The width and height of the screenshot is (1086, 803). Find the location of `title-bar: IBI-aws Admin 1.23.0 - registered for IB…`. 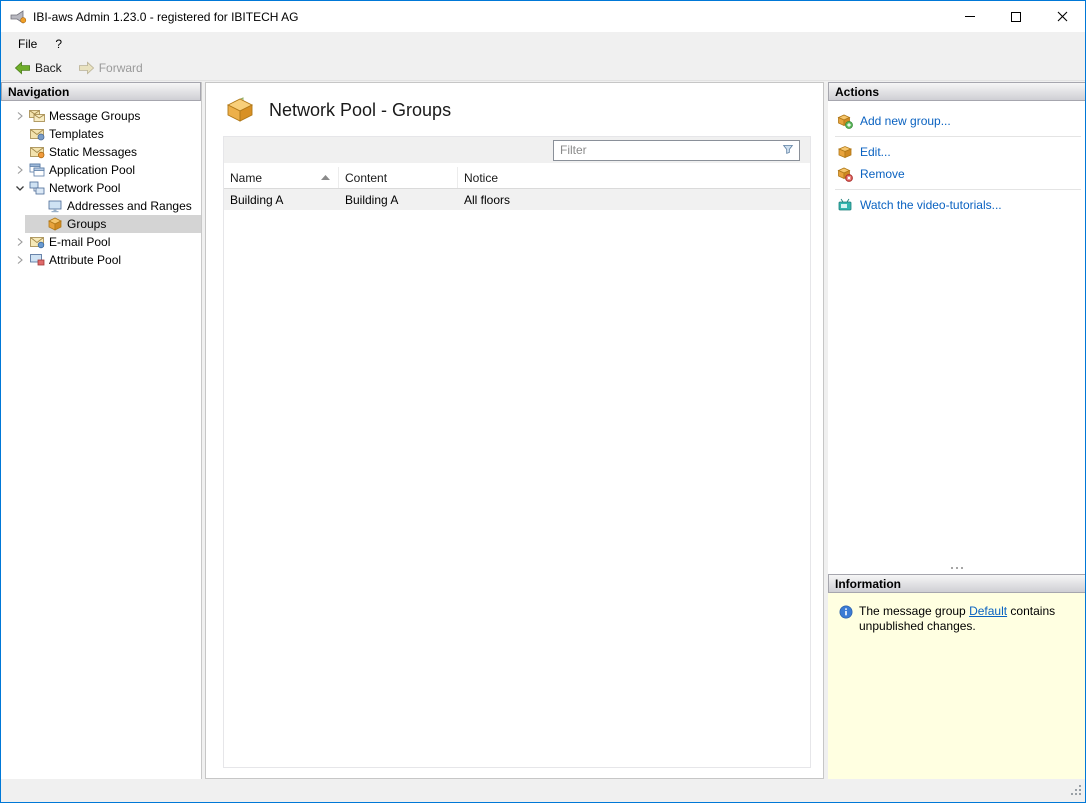

title-bar: IBI-aws Admin 1.23.0 - registered for IB… is located at coordinates (543, 16).